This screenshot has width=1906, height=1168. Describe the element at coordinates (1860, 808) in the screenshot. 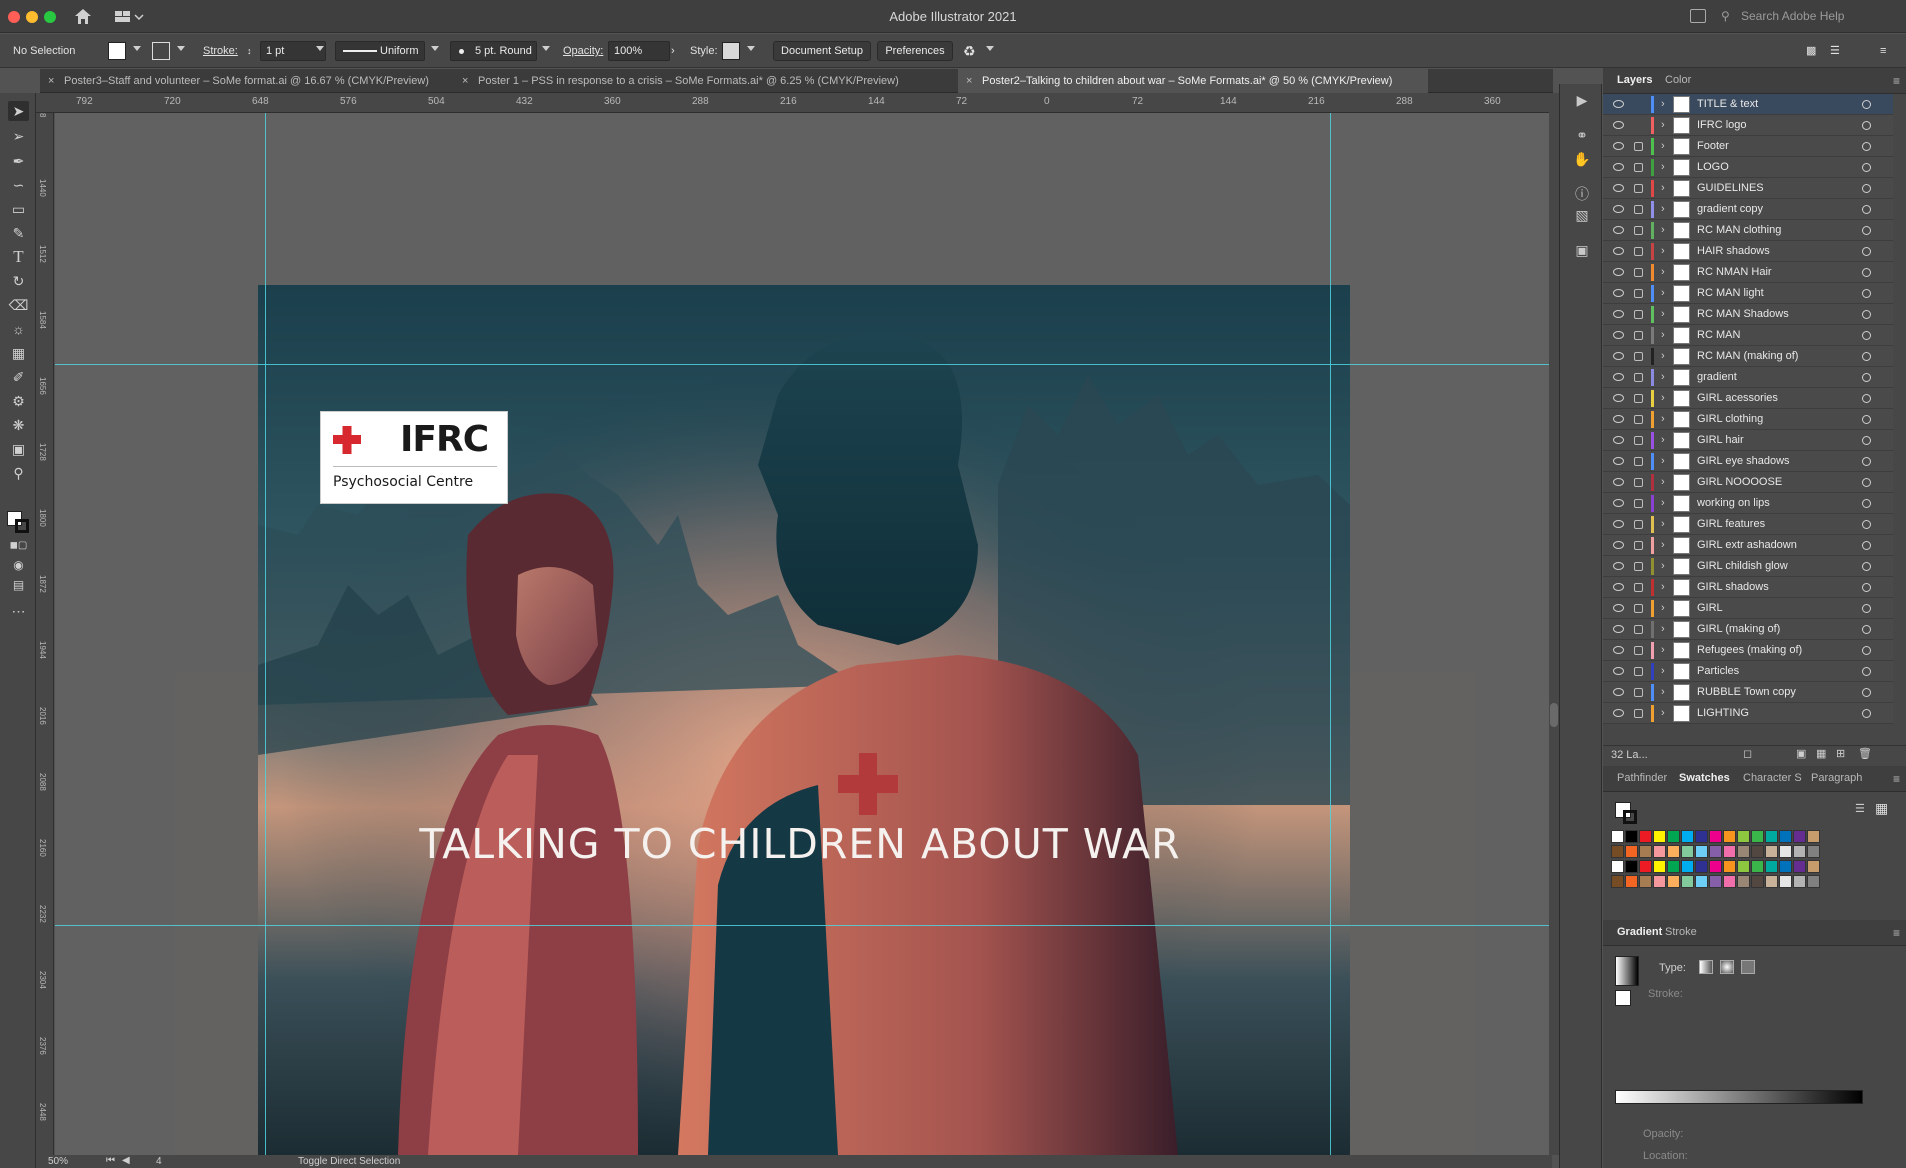

I see `list-view-icon: ☰` at that location.